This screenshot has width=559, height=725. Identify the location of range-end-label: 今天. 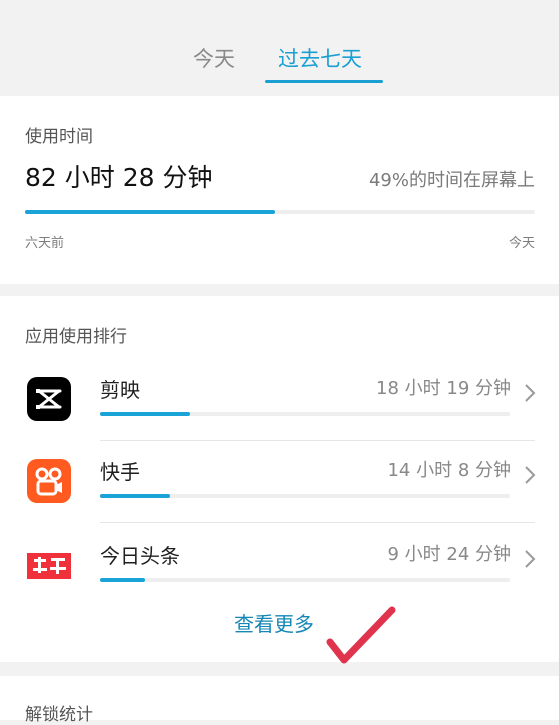
(521, 243).